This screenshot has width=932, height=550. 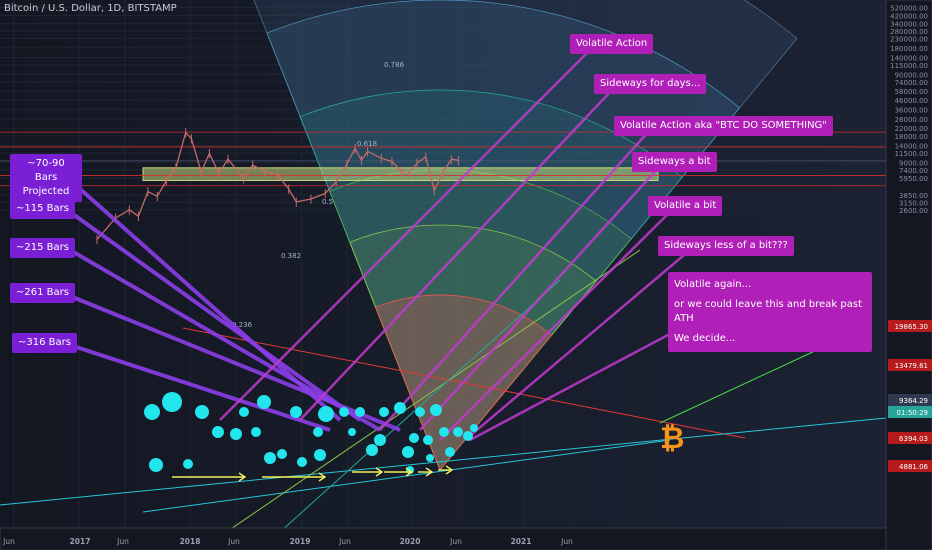 I want to click on note-70-90-bars: ~70-90 Bars Projected, so click(x=46, y=178).